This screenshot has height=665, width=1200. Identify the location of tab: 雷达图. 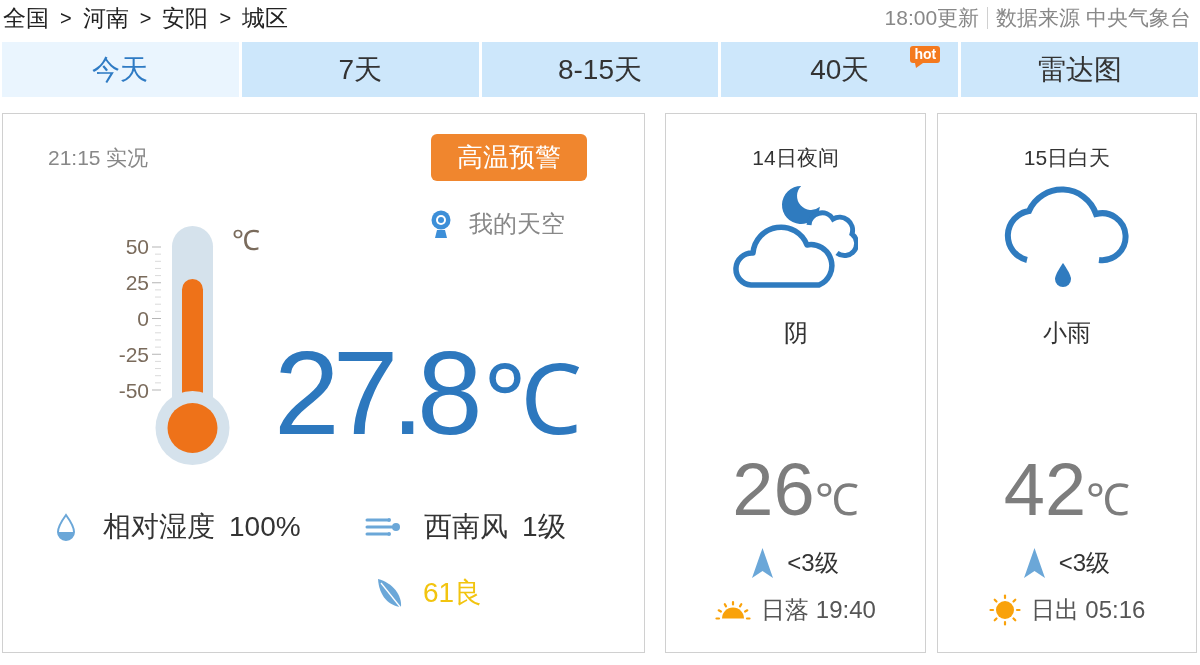
(1079, 69).